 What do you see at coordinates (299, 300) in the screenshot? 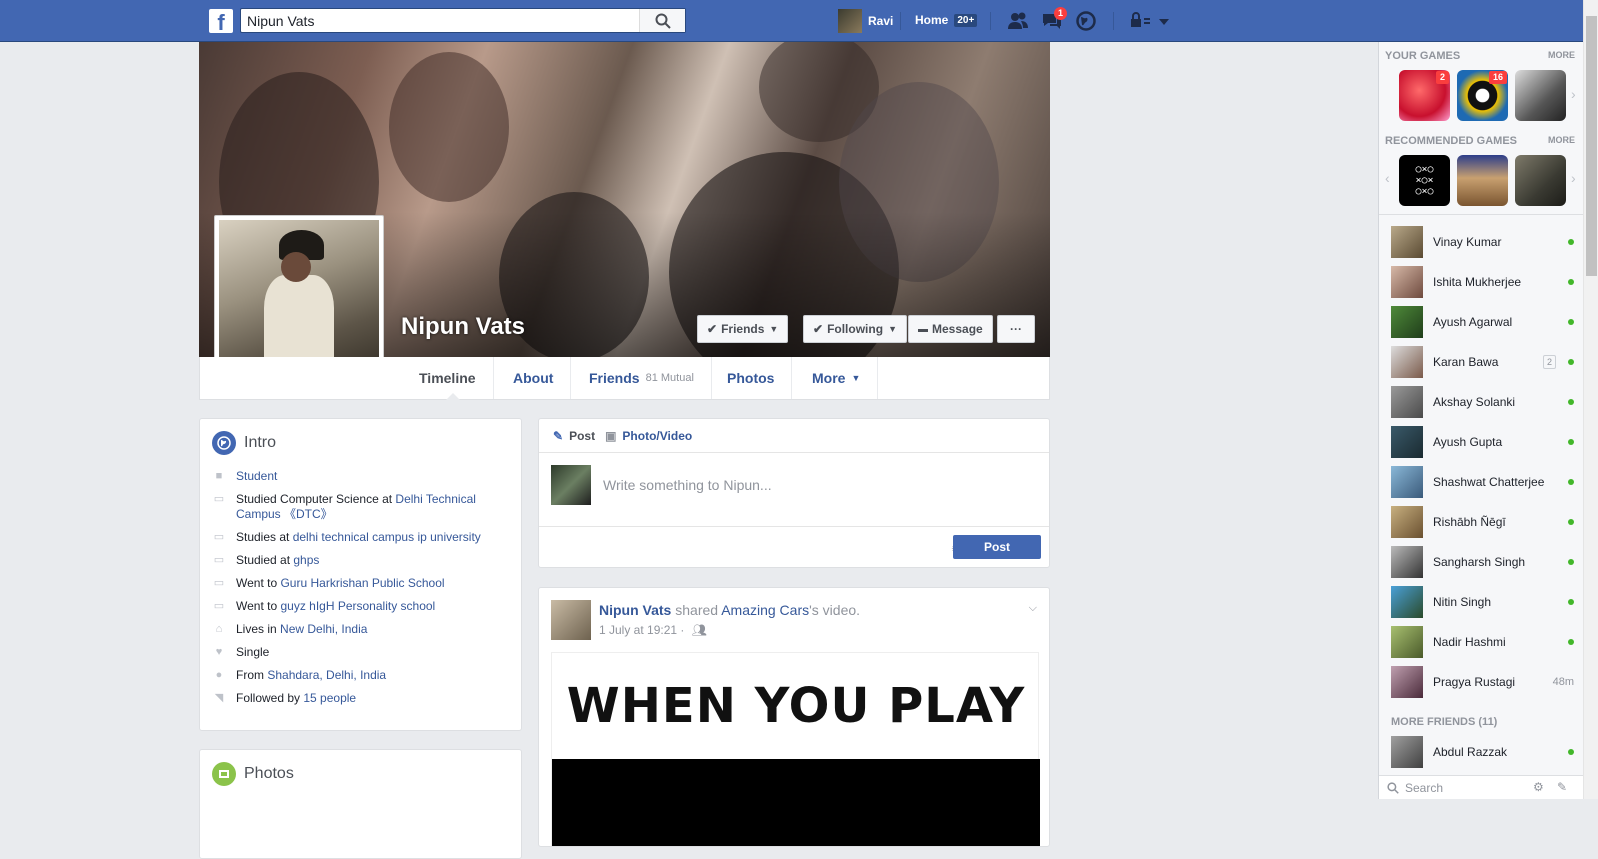
I see `profile-picture-image` at bounding box center [299, 300].